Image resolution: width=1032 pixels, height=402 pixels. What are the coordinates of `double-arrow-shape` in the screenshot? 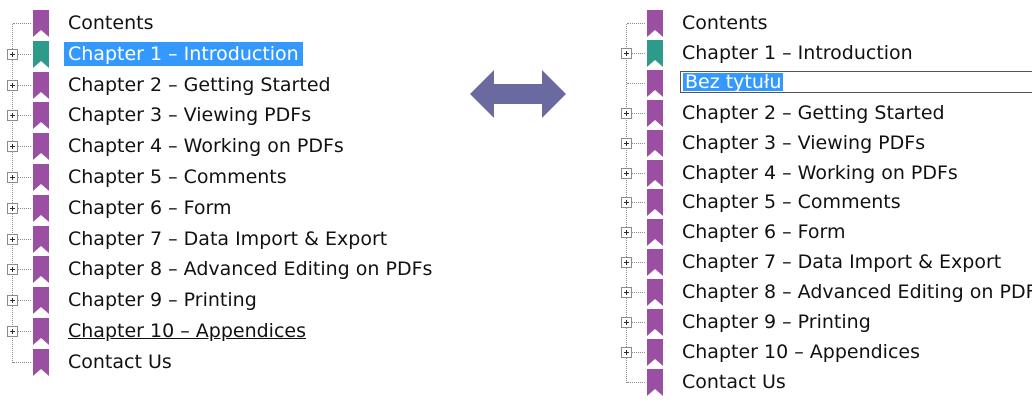 It's located at (518, 94).